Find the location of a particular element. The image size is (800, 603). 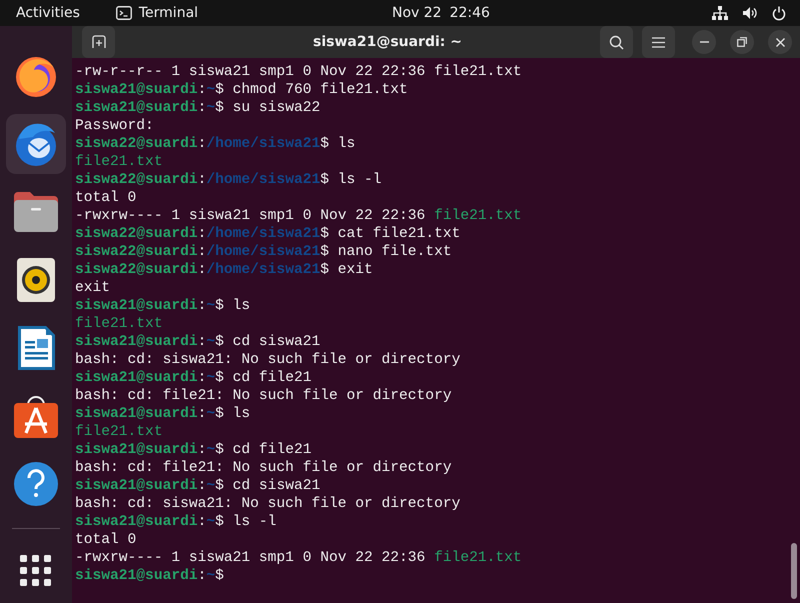

terminal-line: siswa22@suardi:/home/siswa21$ cat file21.txt is located at coordinates (267, 234).